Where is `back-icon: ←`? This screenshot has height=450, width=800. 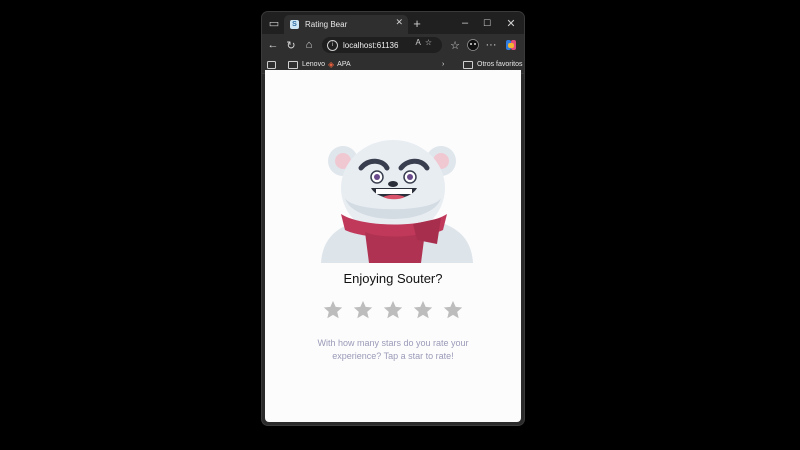 back-icon: ← is located at coordinates (273, 45).